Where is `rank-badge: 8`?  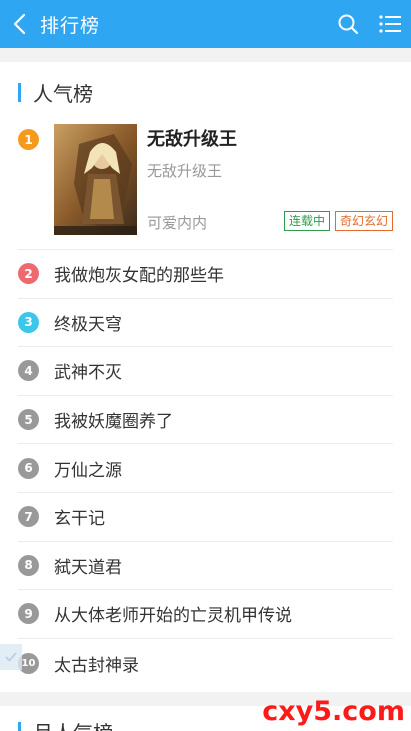 rank-badge: 8 is located at coordinates (28, 565).